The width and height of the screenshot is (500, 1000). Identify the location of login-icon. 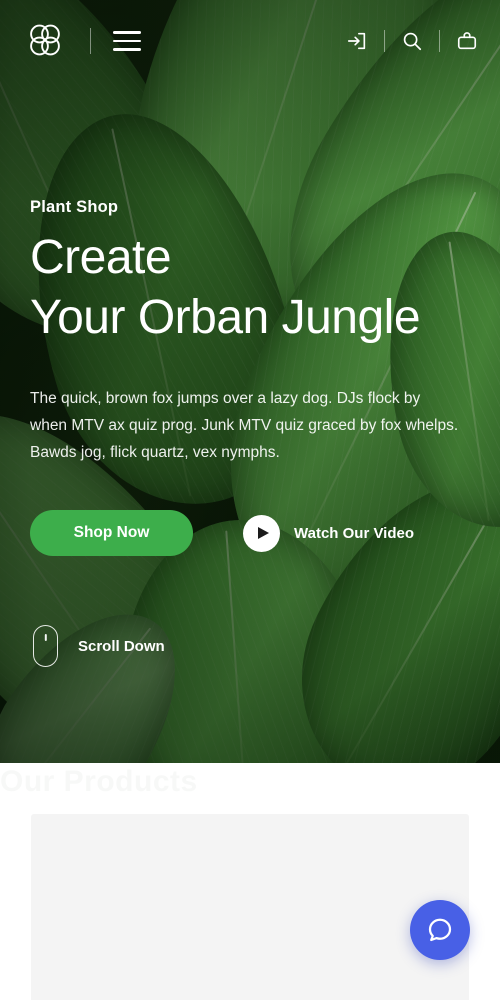
(357, 41).